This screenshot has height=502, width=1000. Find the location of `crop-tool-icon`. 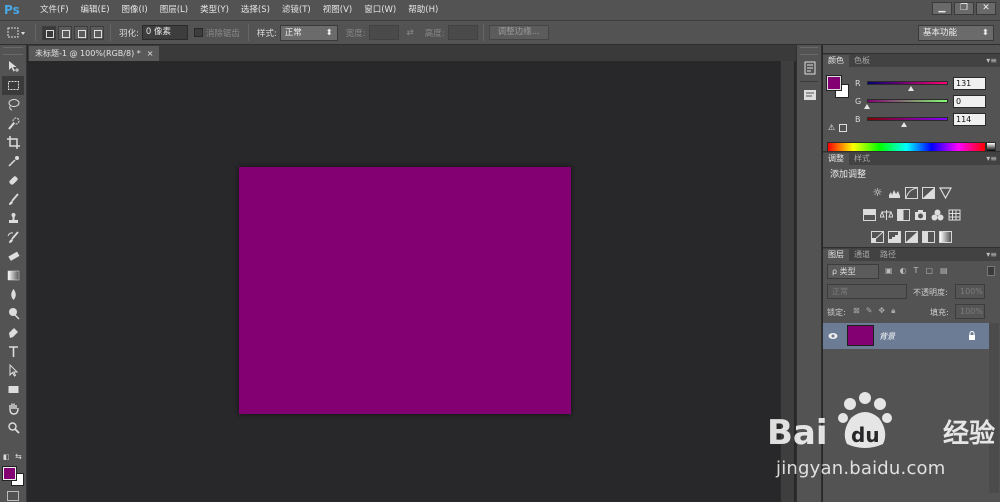

crop-tool-icon is located at coordinates (13, 142).